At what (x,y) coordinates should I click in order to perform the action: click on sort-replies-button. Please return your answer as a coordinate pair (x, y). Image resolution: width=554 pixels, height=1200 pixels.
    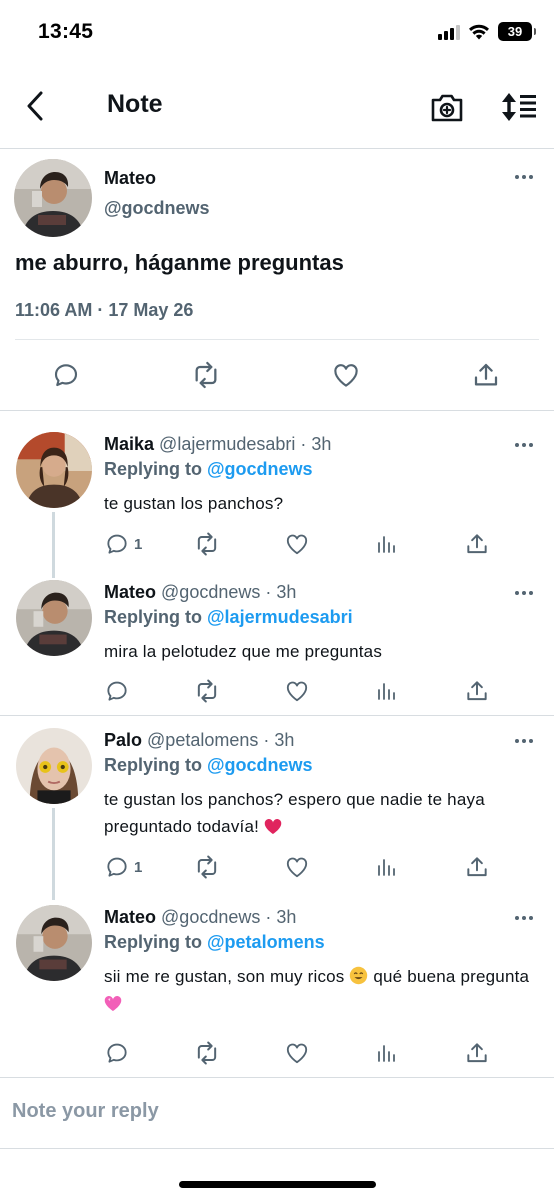
    Looking at the image, I should click on (519, 107).